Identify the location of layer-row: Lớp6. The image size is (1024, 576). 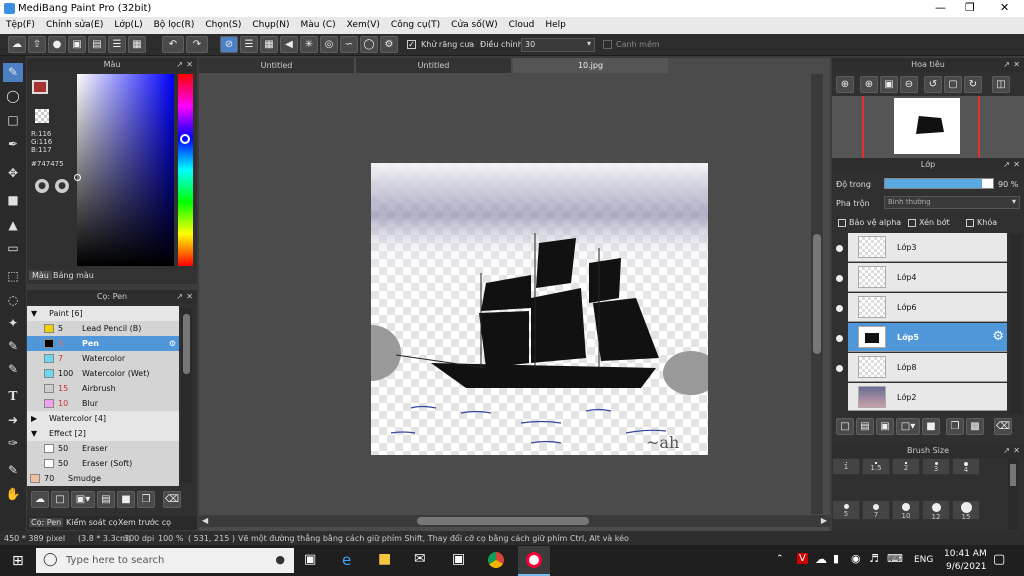
(927, 307).